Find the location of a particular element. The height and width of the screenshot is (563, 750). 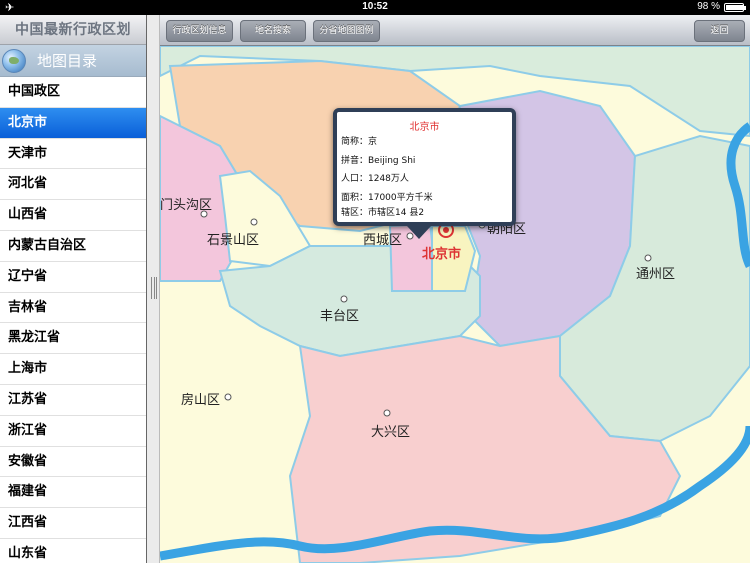

callout-area: 面积：17000平方千米 is located at coordinates (387, 197).